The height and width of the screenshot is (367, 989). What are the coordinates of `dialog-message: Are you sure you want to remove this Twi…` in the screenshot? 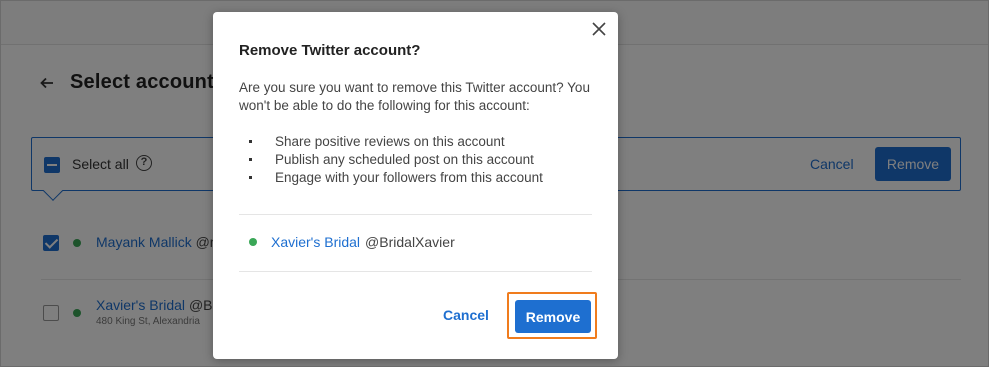 It's located at (414, 96).